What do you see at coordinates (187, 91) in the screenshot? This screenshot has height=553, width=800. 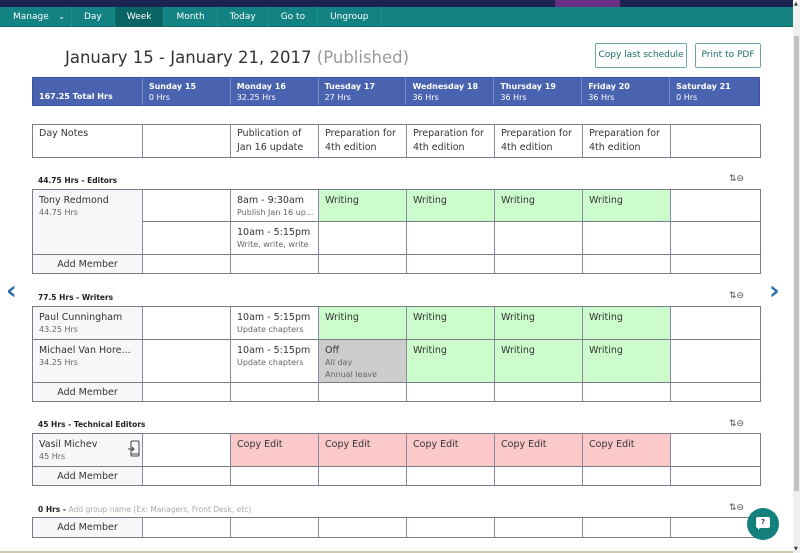 I see `day-header: Sunday 15 0 Hrs` at bounding box center [187, 91].